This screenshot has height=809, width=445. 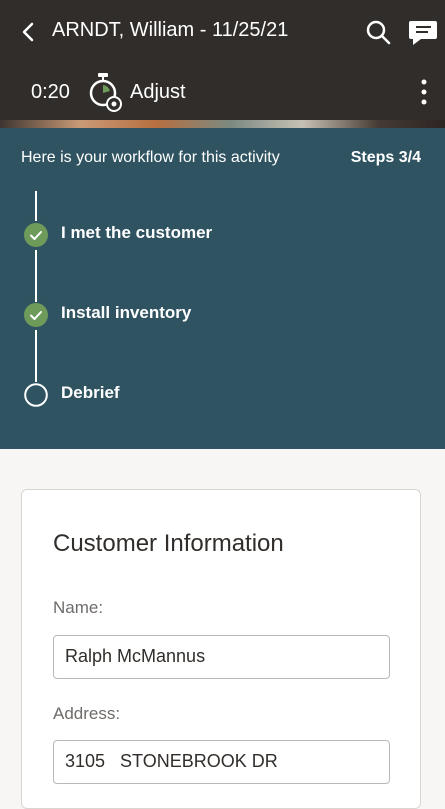 What do you see at coordinates (136, 233) in the screenshot?
I see `workflow-step-label: I met the customer` at bounding box center [136, 233].